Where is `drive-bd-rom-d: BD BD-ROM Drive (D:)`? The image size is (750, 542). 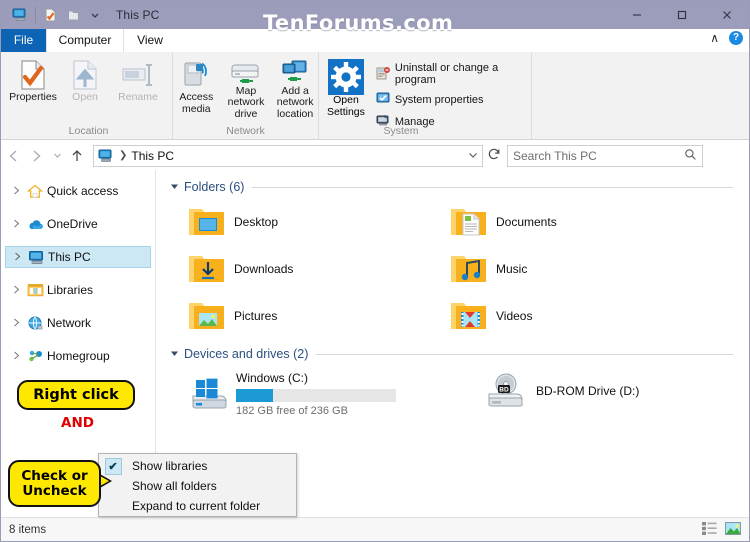 drive-bd-rom-d: BD BD-ROM Drive (D:) is located at coordinates (600, 391).